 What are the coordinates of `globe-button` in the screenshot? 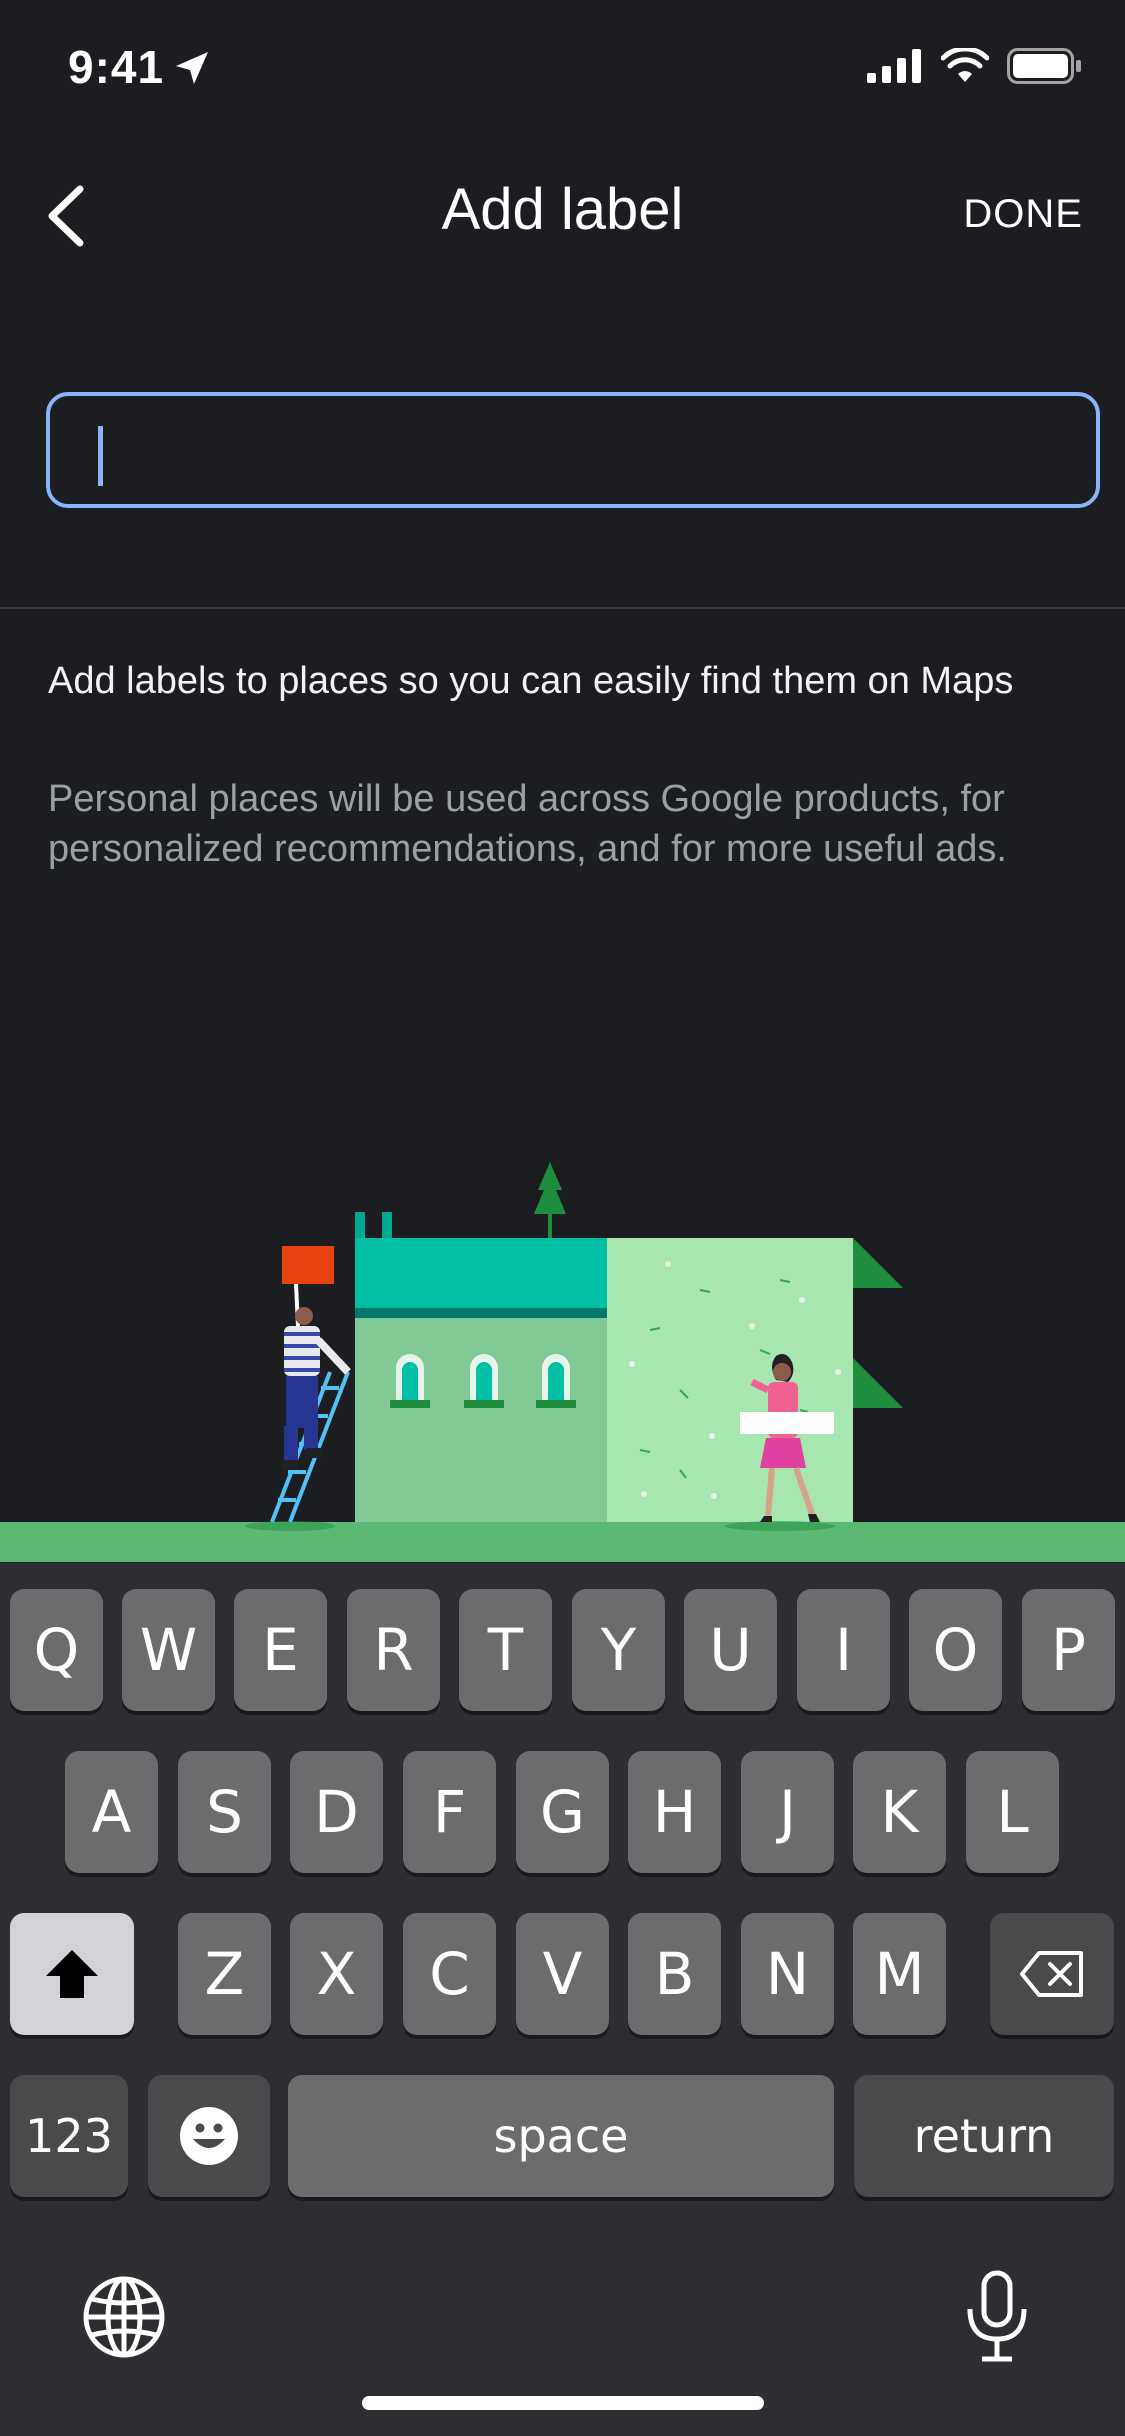 It's located at (124, 2317).